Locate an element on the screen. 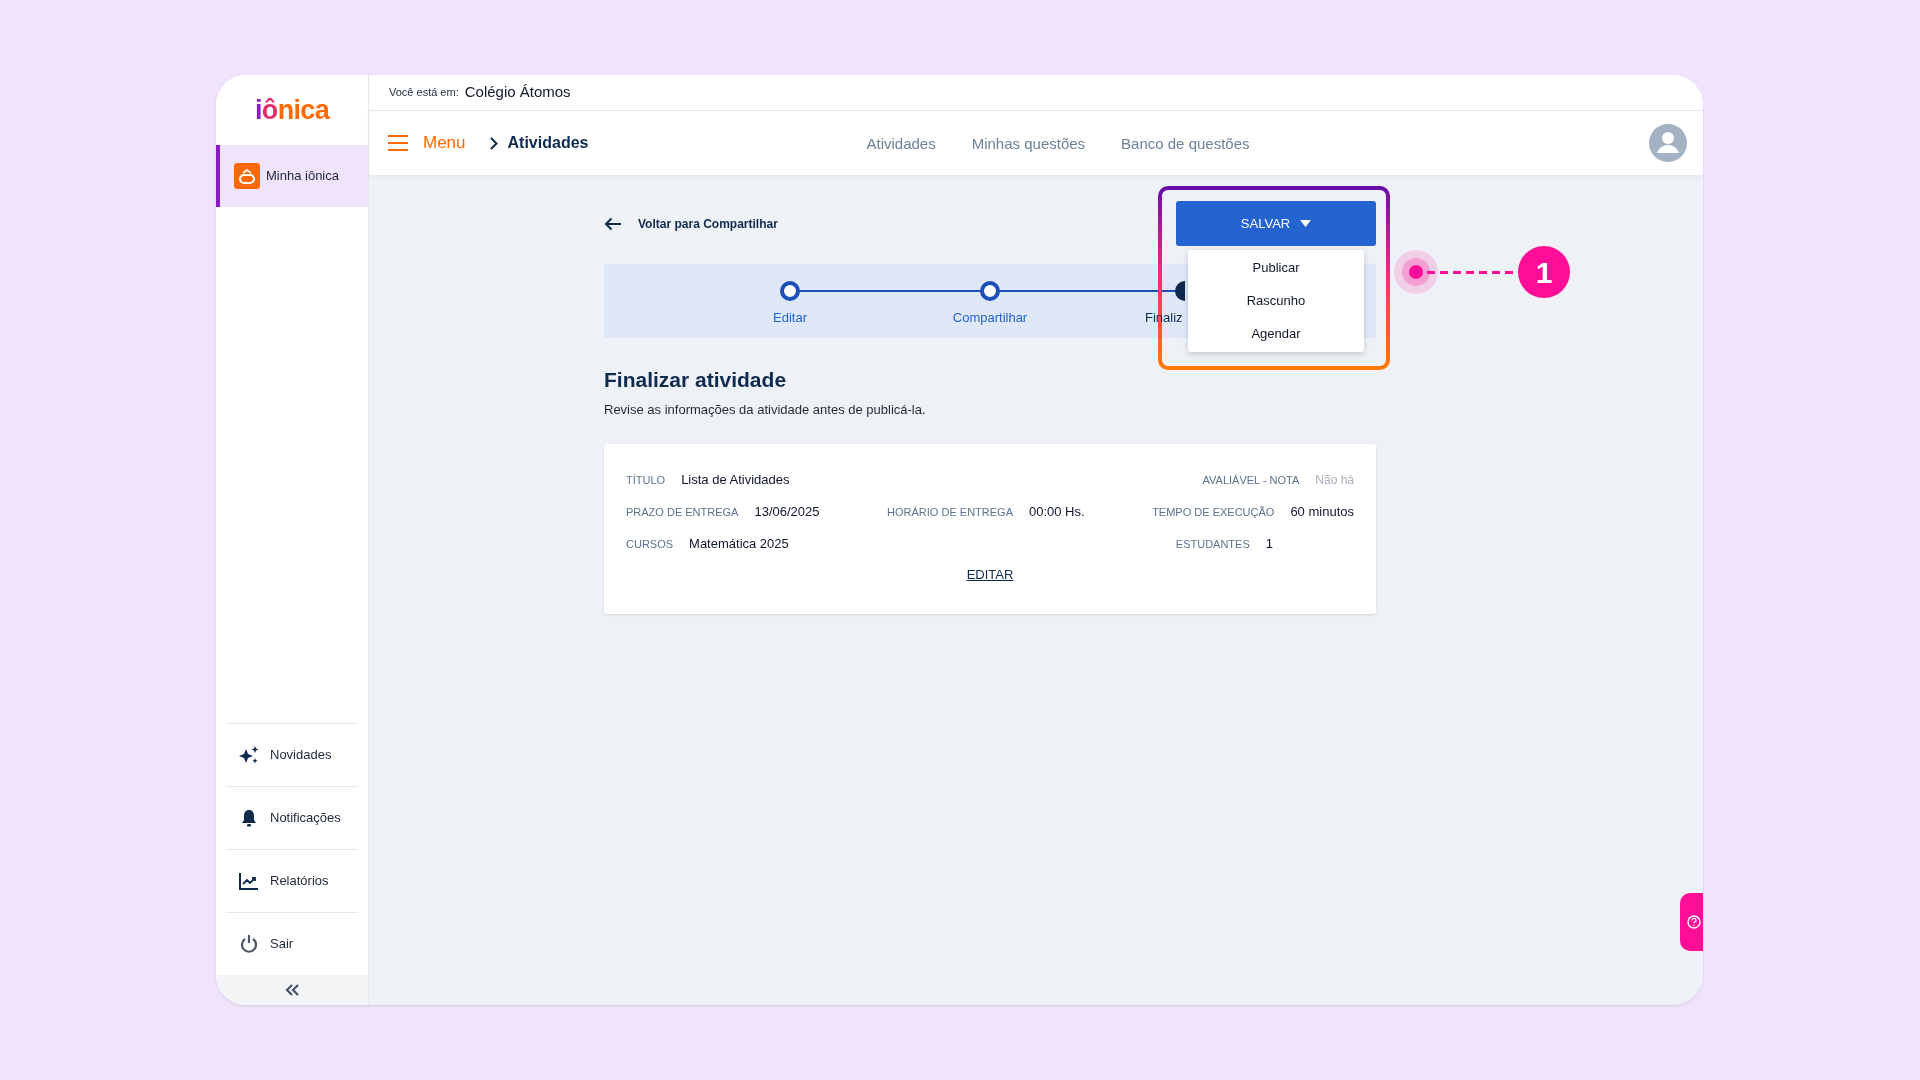 This screenshot has height=1080, width=1920. chevron-right-icon is located at coordinates (493, 143).